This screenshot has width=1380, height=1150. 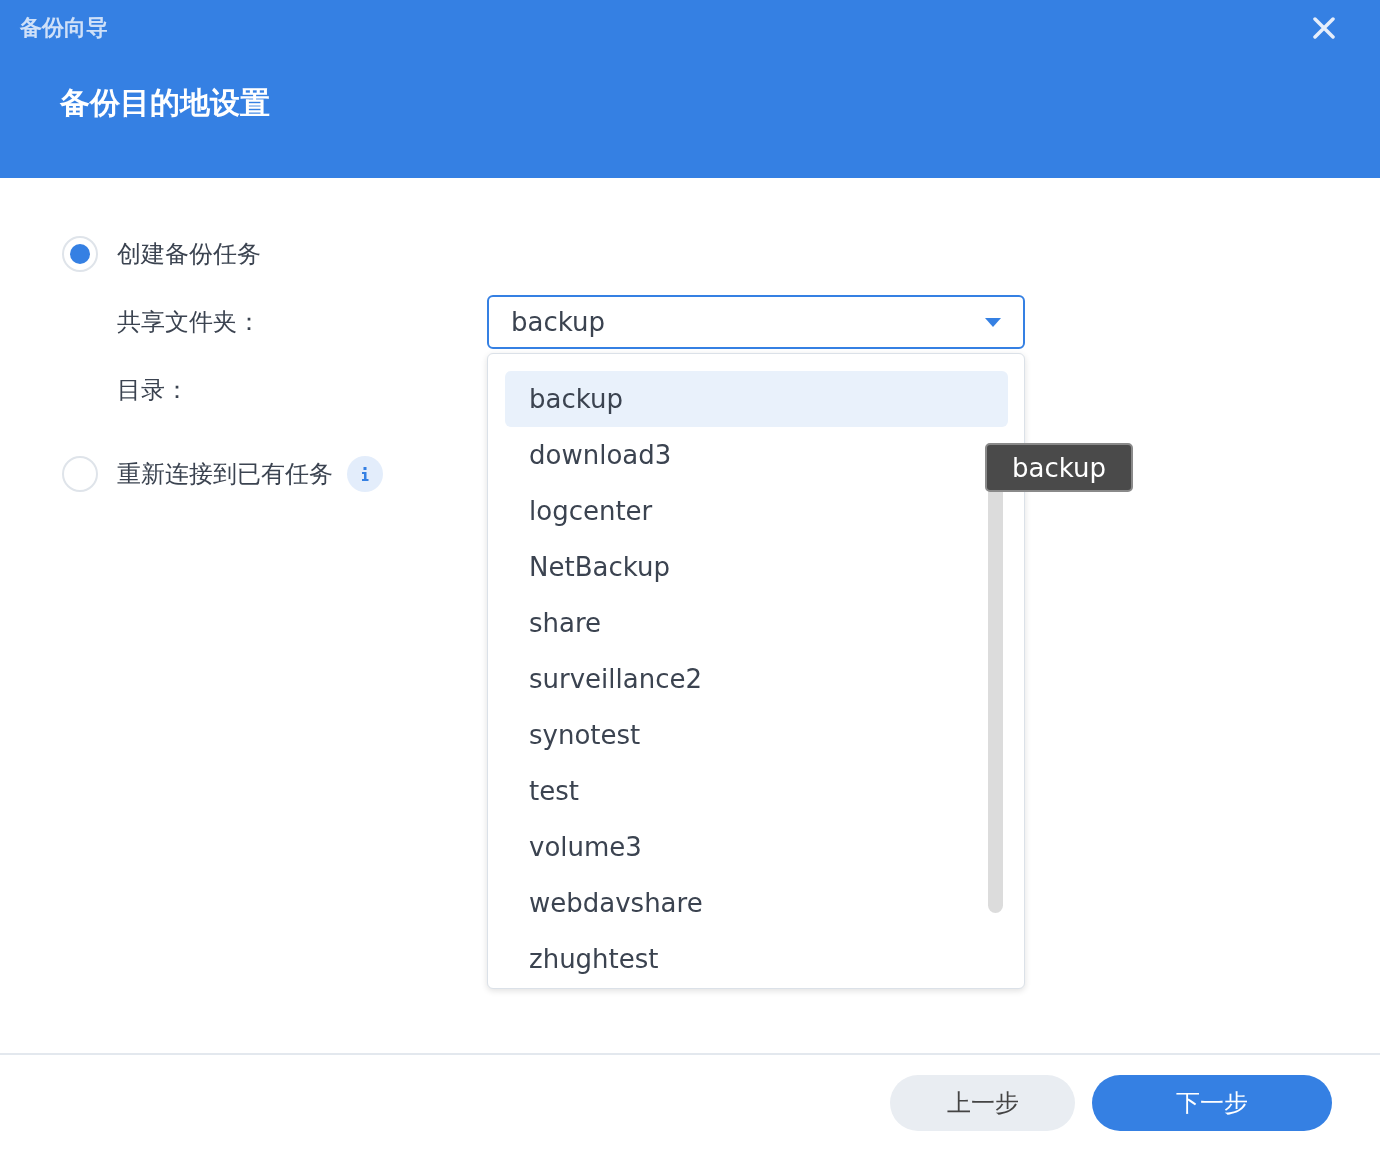 I want to click on close-icon, so click(x=1324, y=28).